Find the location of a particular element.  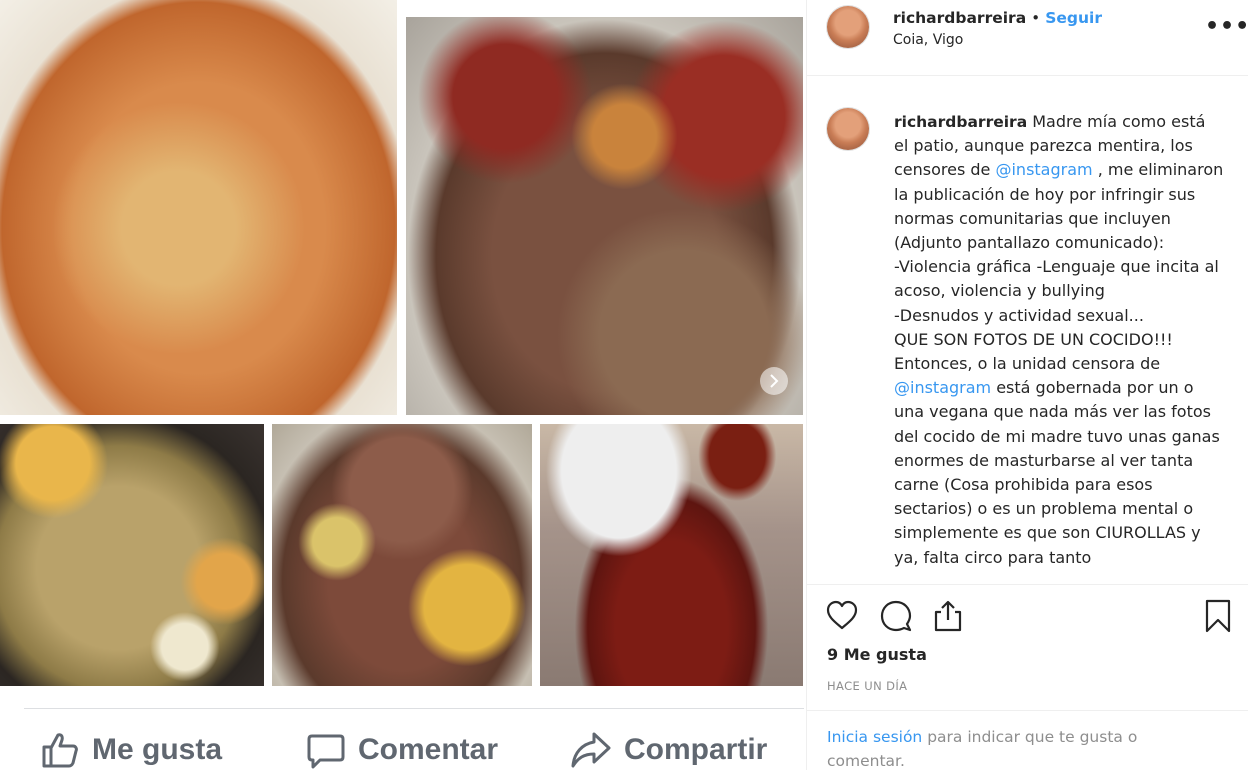

caption-username: richardbarreira is located at coordinates (960, 122).